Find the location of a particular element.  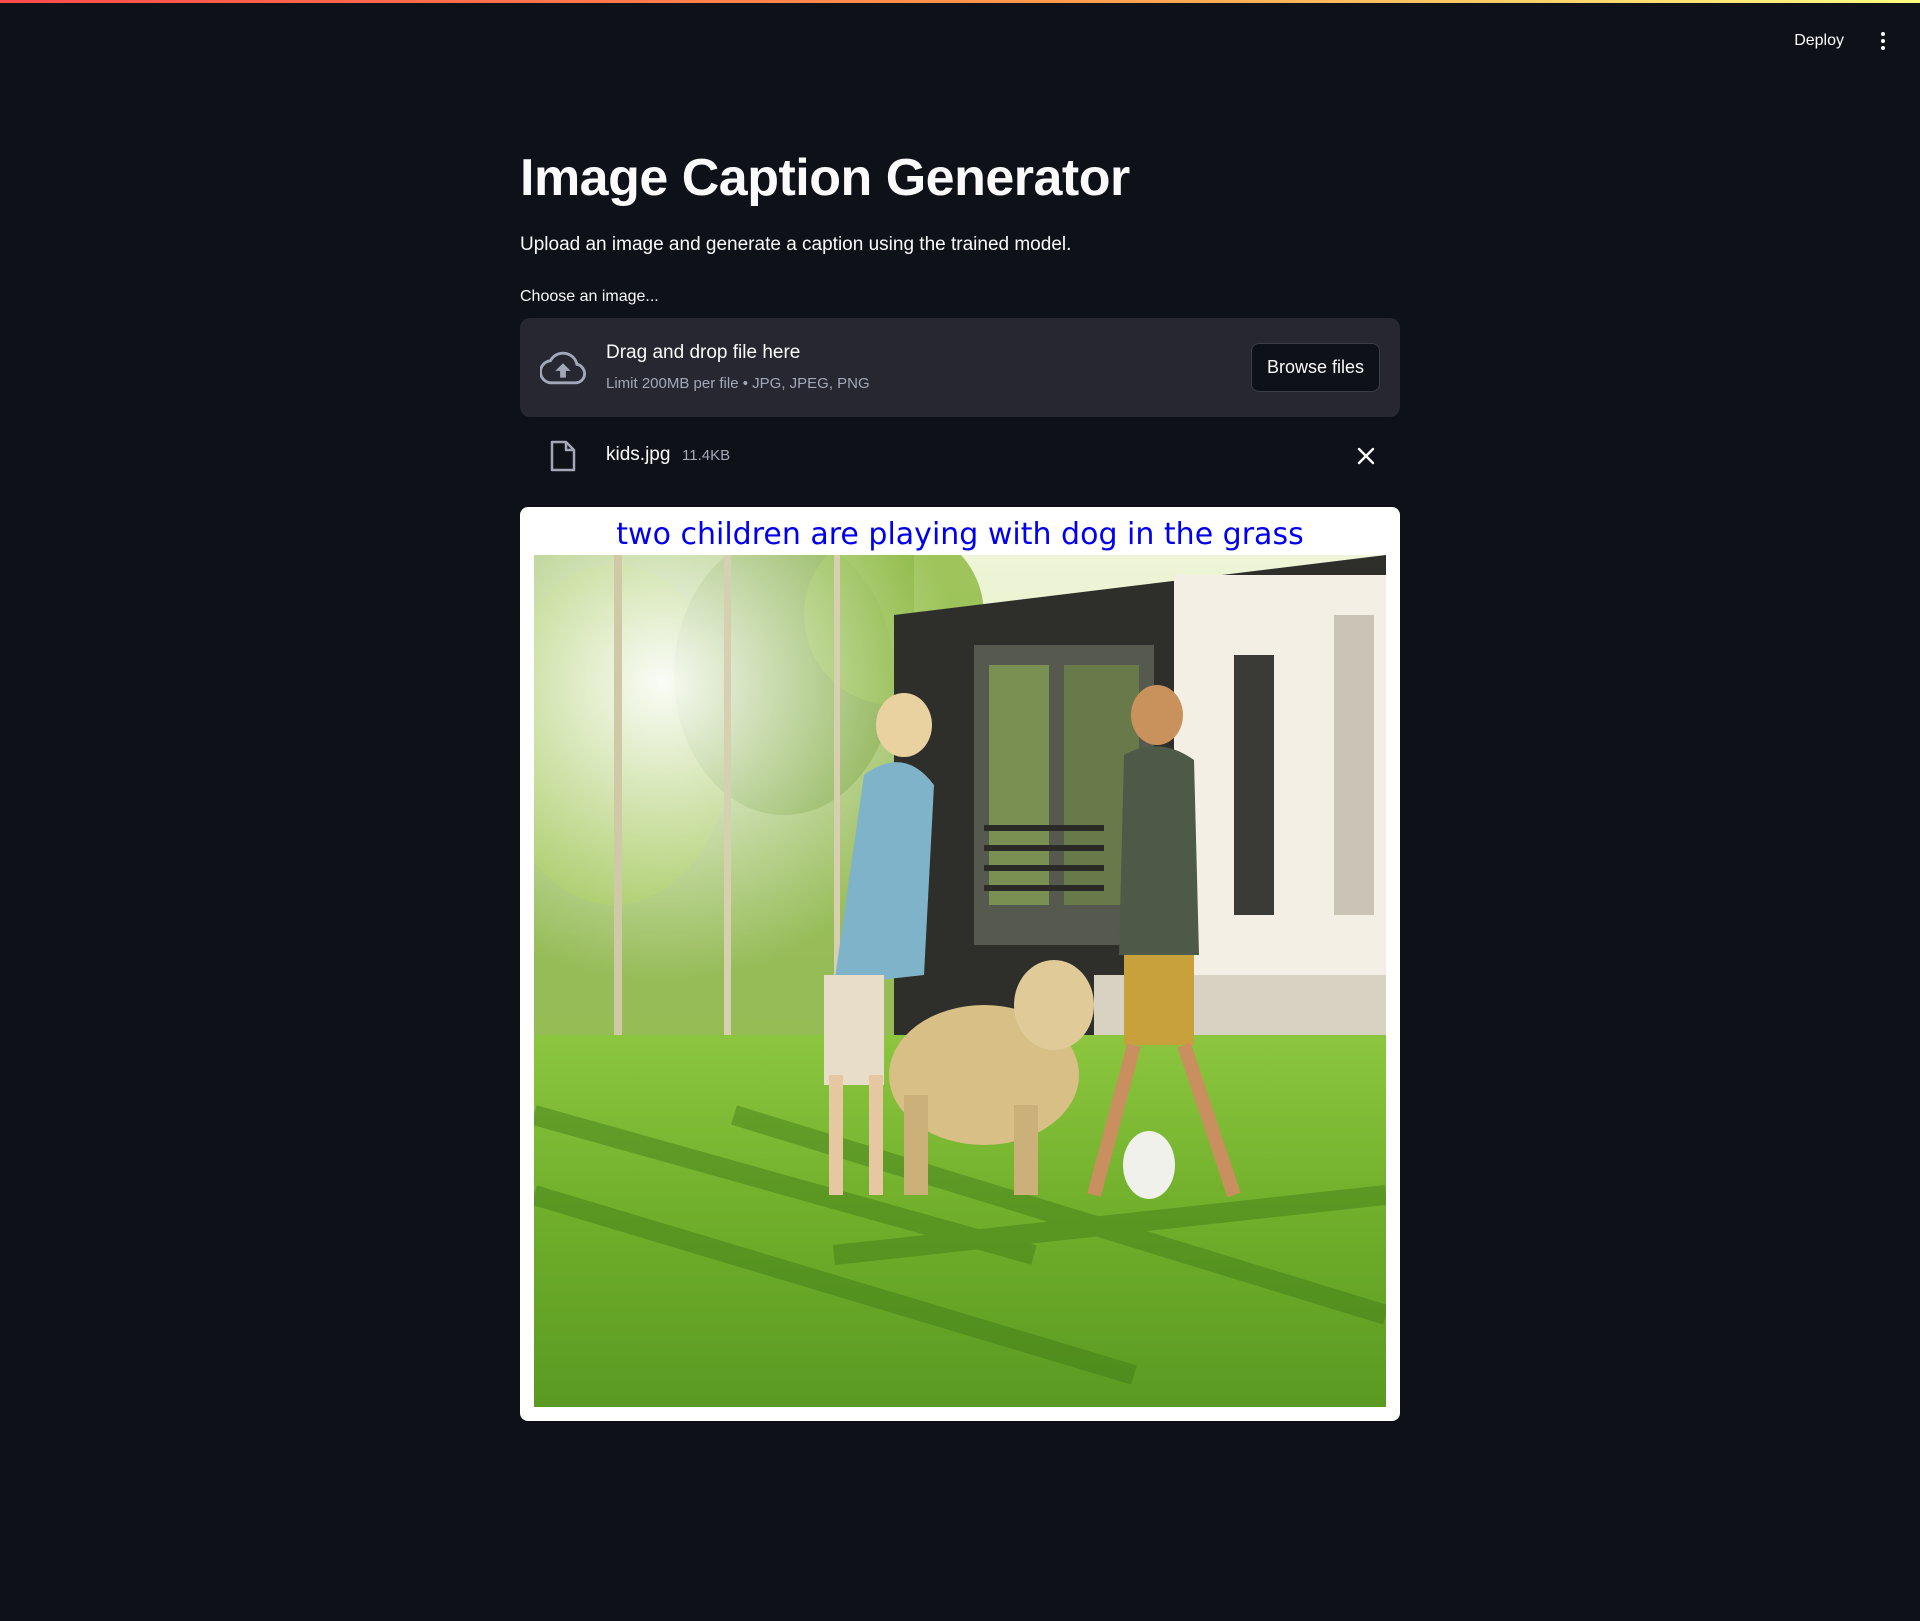

file-icon is located at coordinates (563, 456).